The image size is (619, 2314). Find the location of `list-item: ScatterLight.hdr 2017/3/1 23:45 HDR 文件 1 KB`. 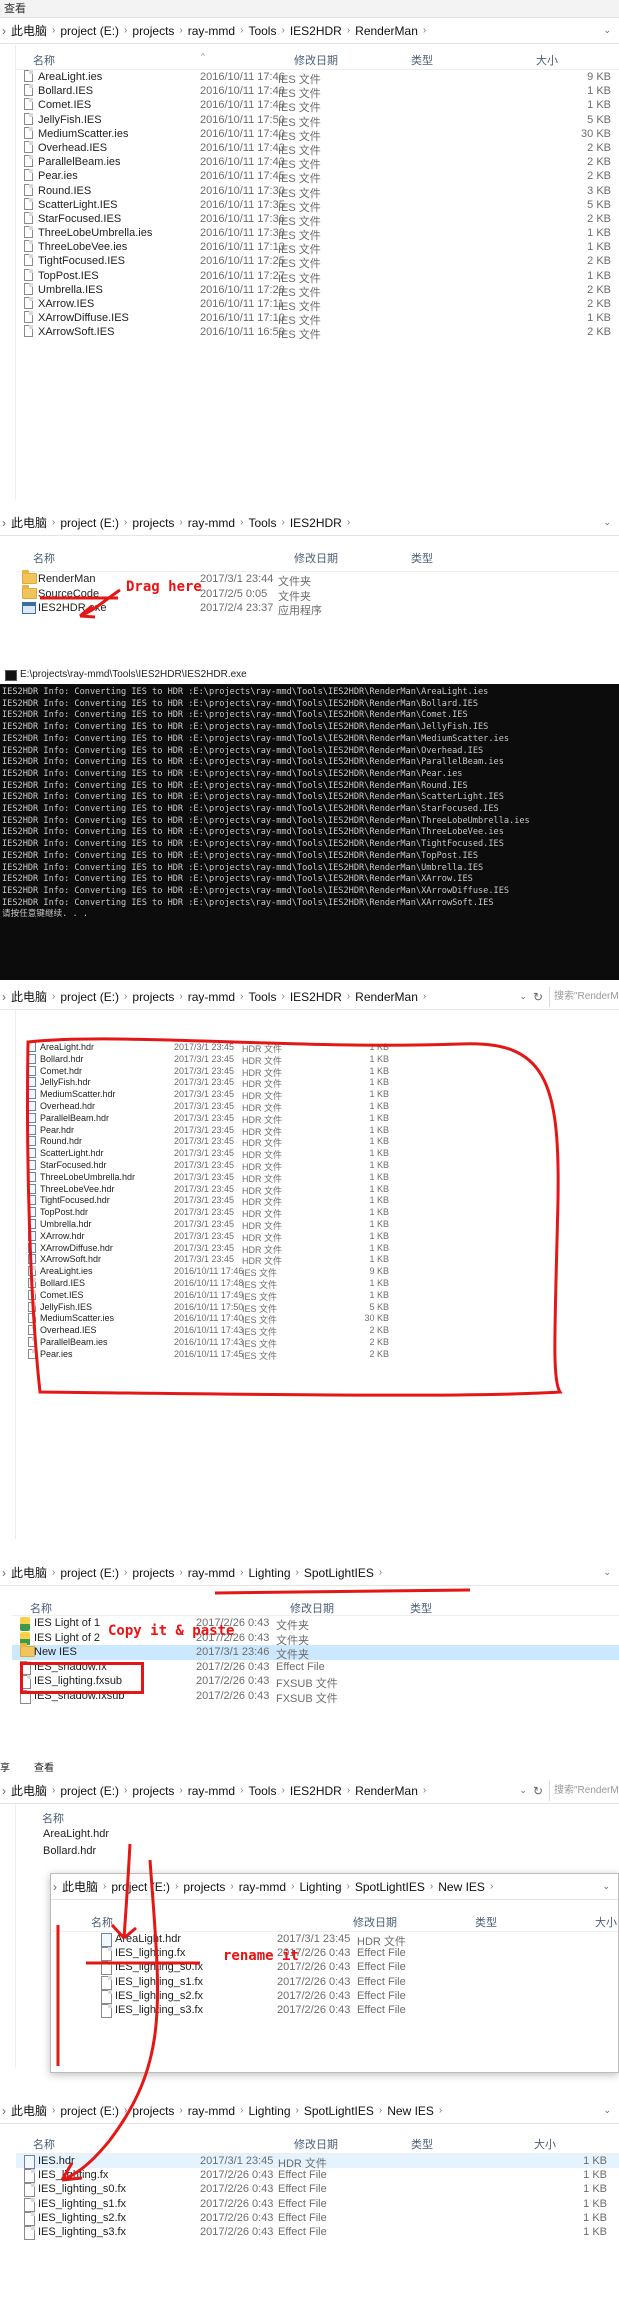

list-item: ScatterLight.hdr 2017/3/1 23:45 HDR 文件 1 KB is located at coordinates (317, 1154).